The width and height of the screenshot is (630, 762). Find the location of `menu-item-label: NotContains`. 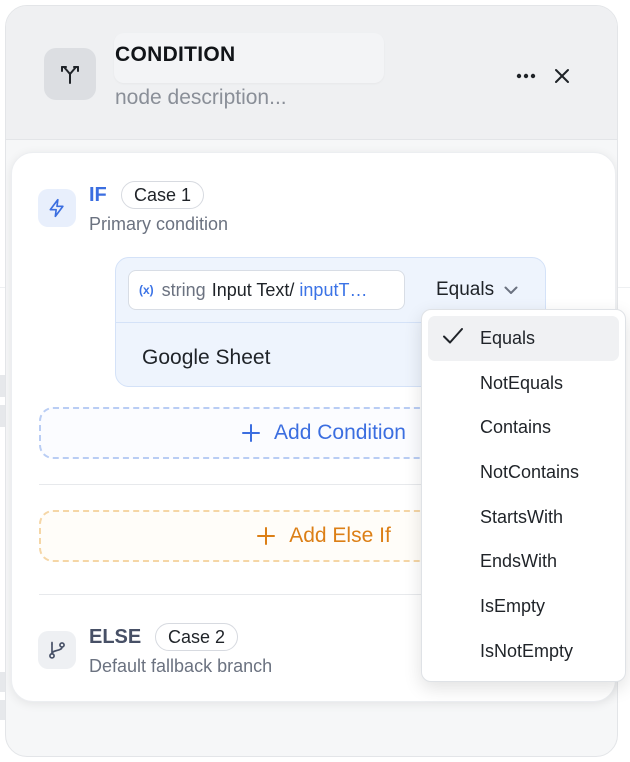

menu-item-label: NotContains is located at coordinates (530, 471).